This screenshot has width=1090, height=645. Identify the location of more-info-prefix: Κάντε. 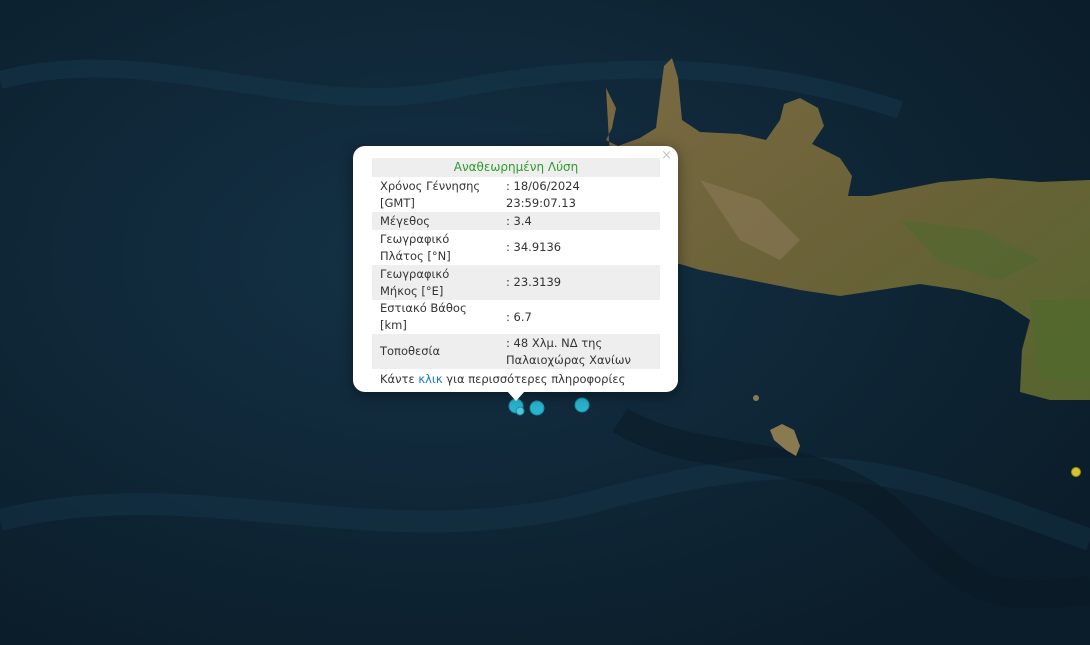
(397, 379).